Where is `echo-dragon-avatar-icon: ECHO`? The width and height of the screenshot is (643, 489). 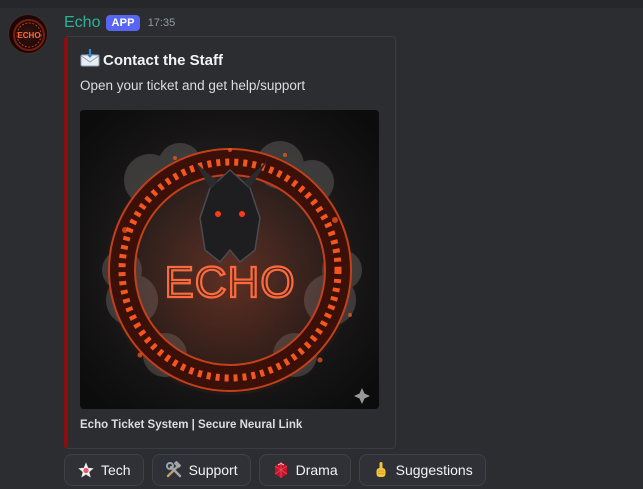
echo-dragon-avatar-icon: ECHO is located at coordinates (29, 35).